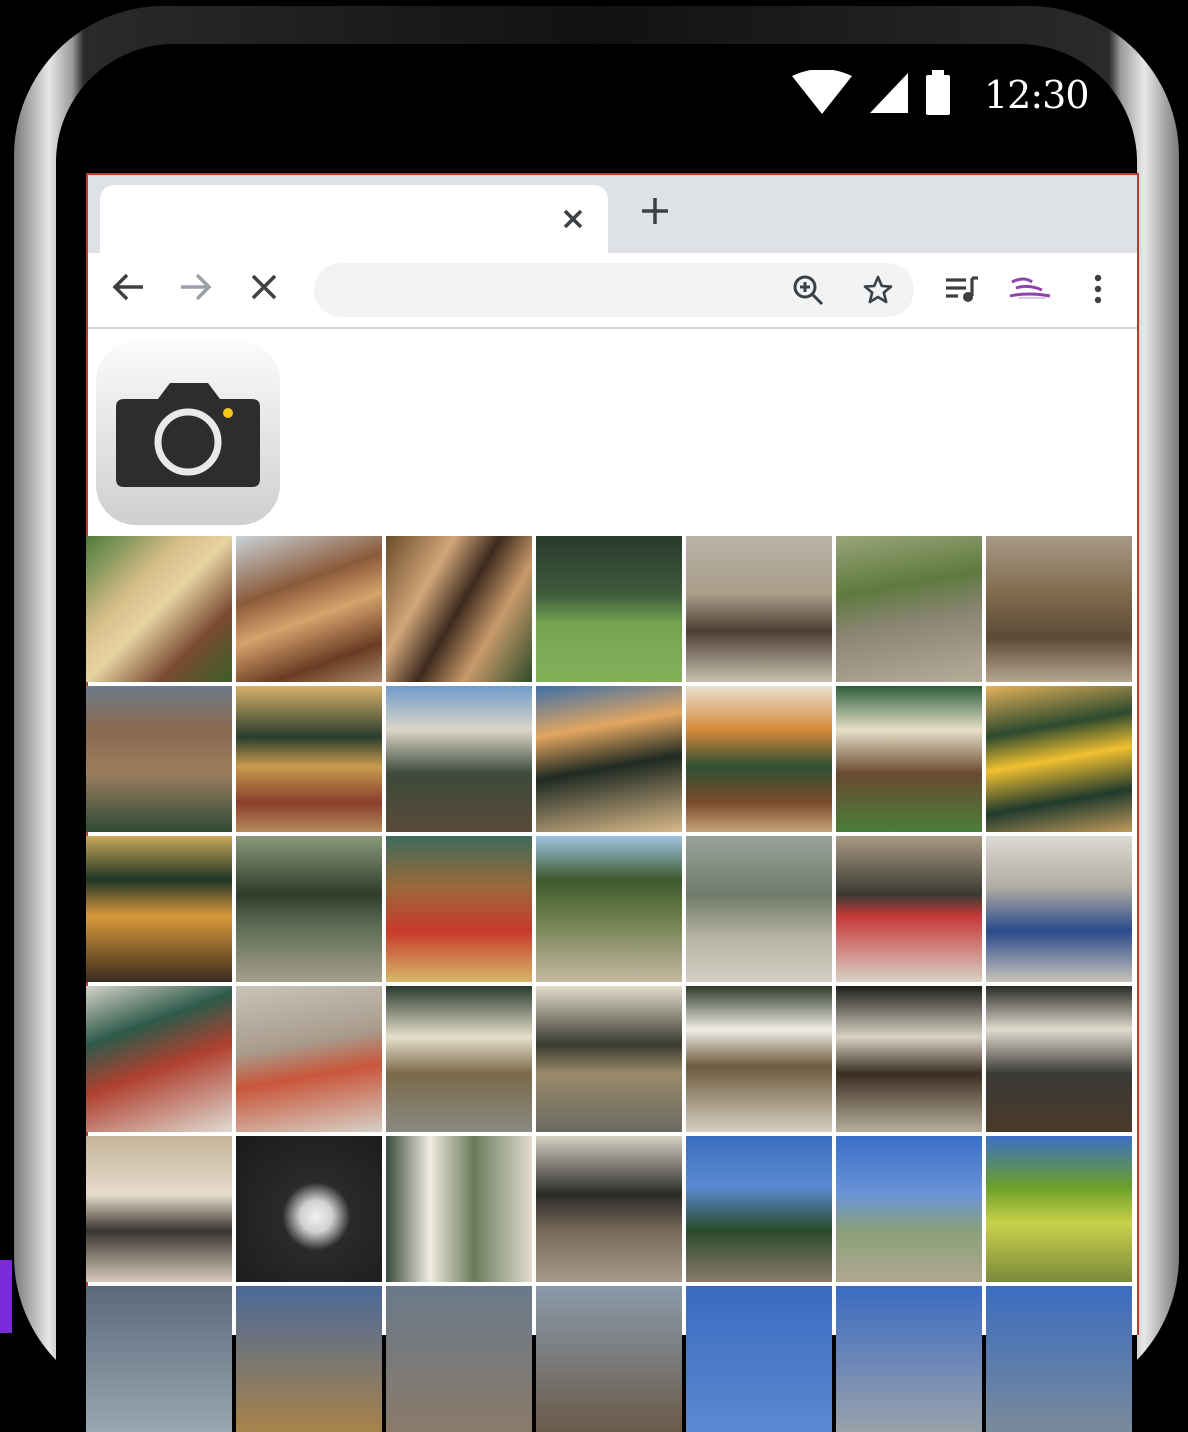 Image resolution: width=1188 pixels, height=1432 pixels. I want to click on zoom-in-icon, so click(808, 290).